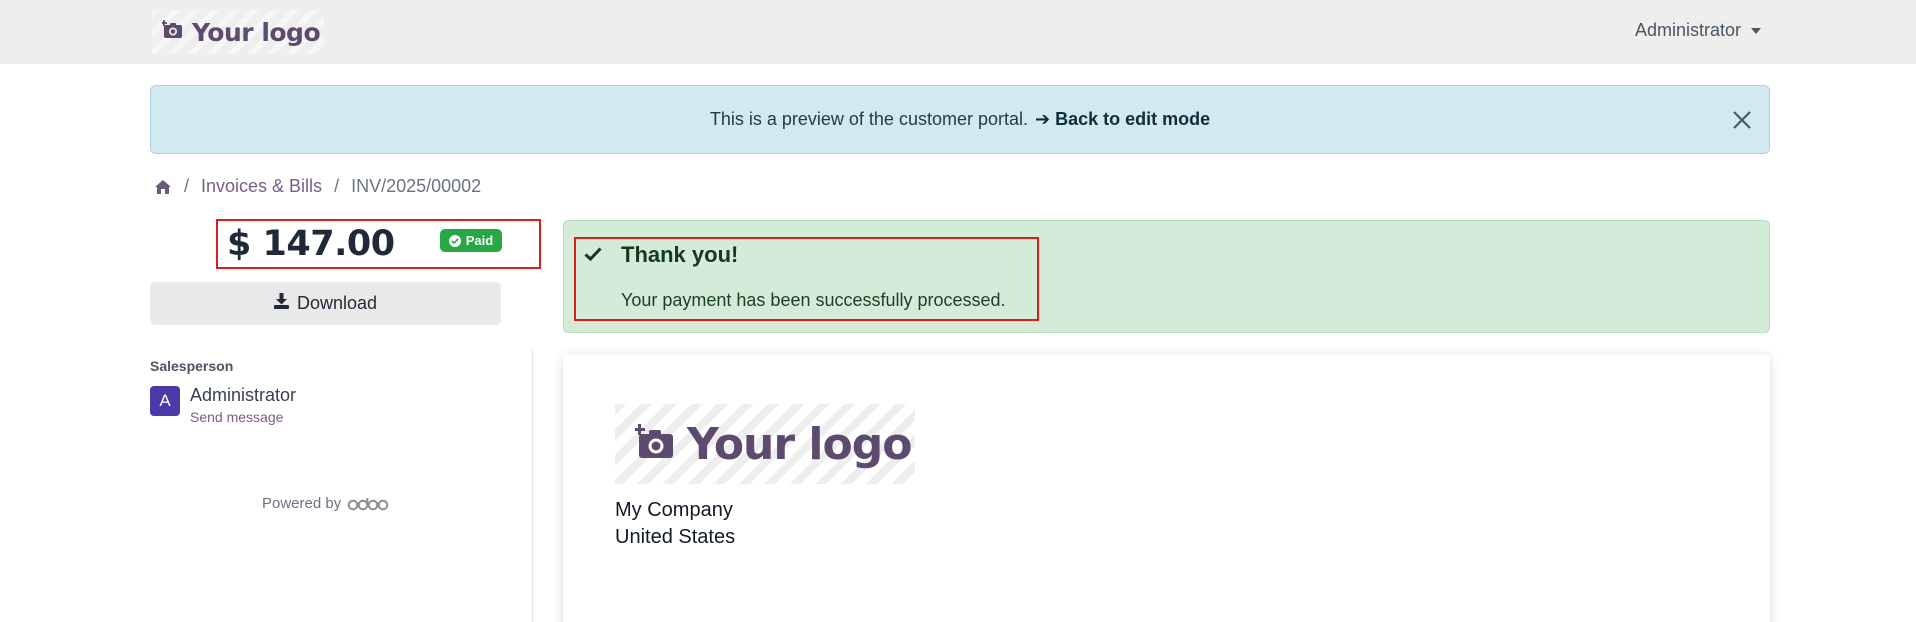 The image size is (1916, 622). I want to click on user-menu-dropdown: Administrator, so click(1698, 30).